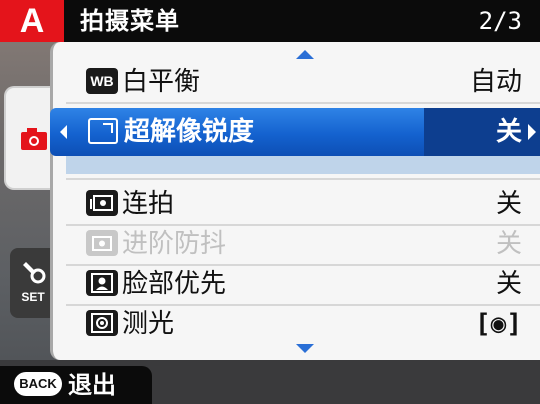 This screenshot has height=404, width=540. Describe the element at coordinates (130, 21) in the screenshot. I see `menu-title: 拍摄菜单` at that location.